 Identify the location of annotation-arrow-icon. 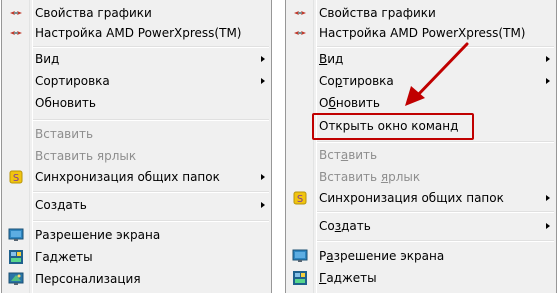
(437, 74).